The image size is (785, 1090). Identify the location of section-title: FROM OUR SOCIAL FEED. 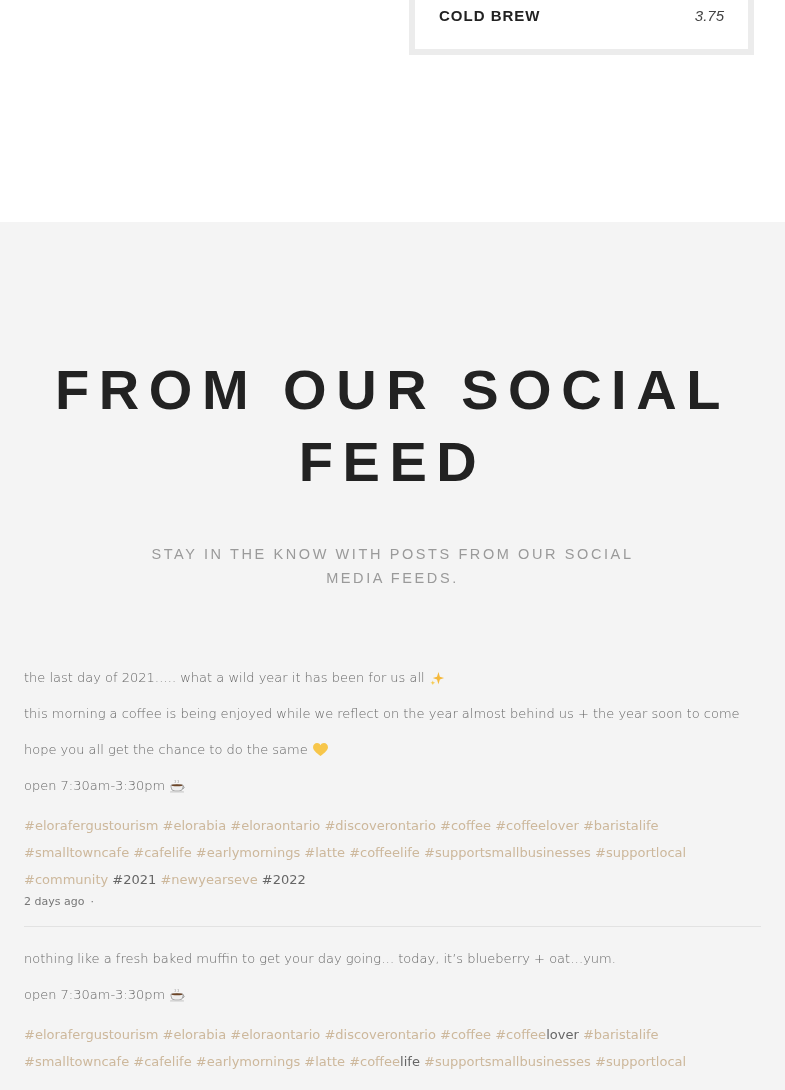
(392, 426).